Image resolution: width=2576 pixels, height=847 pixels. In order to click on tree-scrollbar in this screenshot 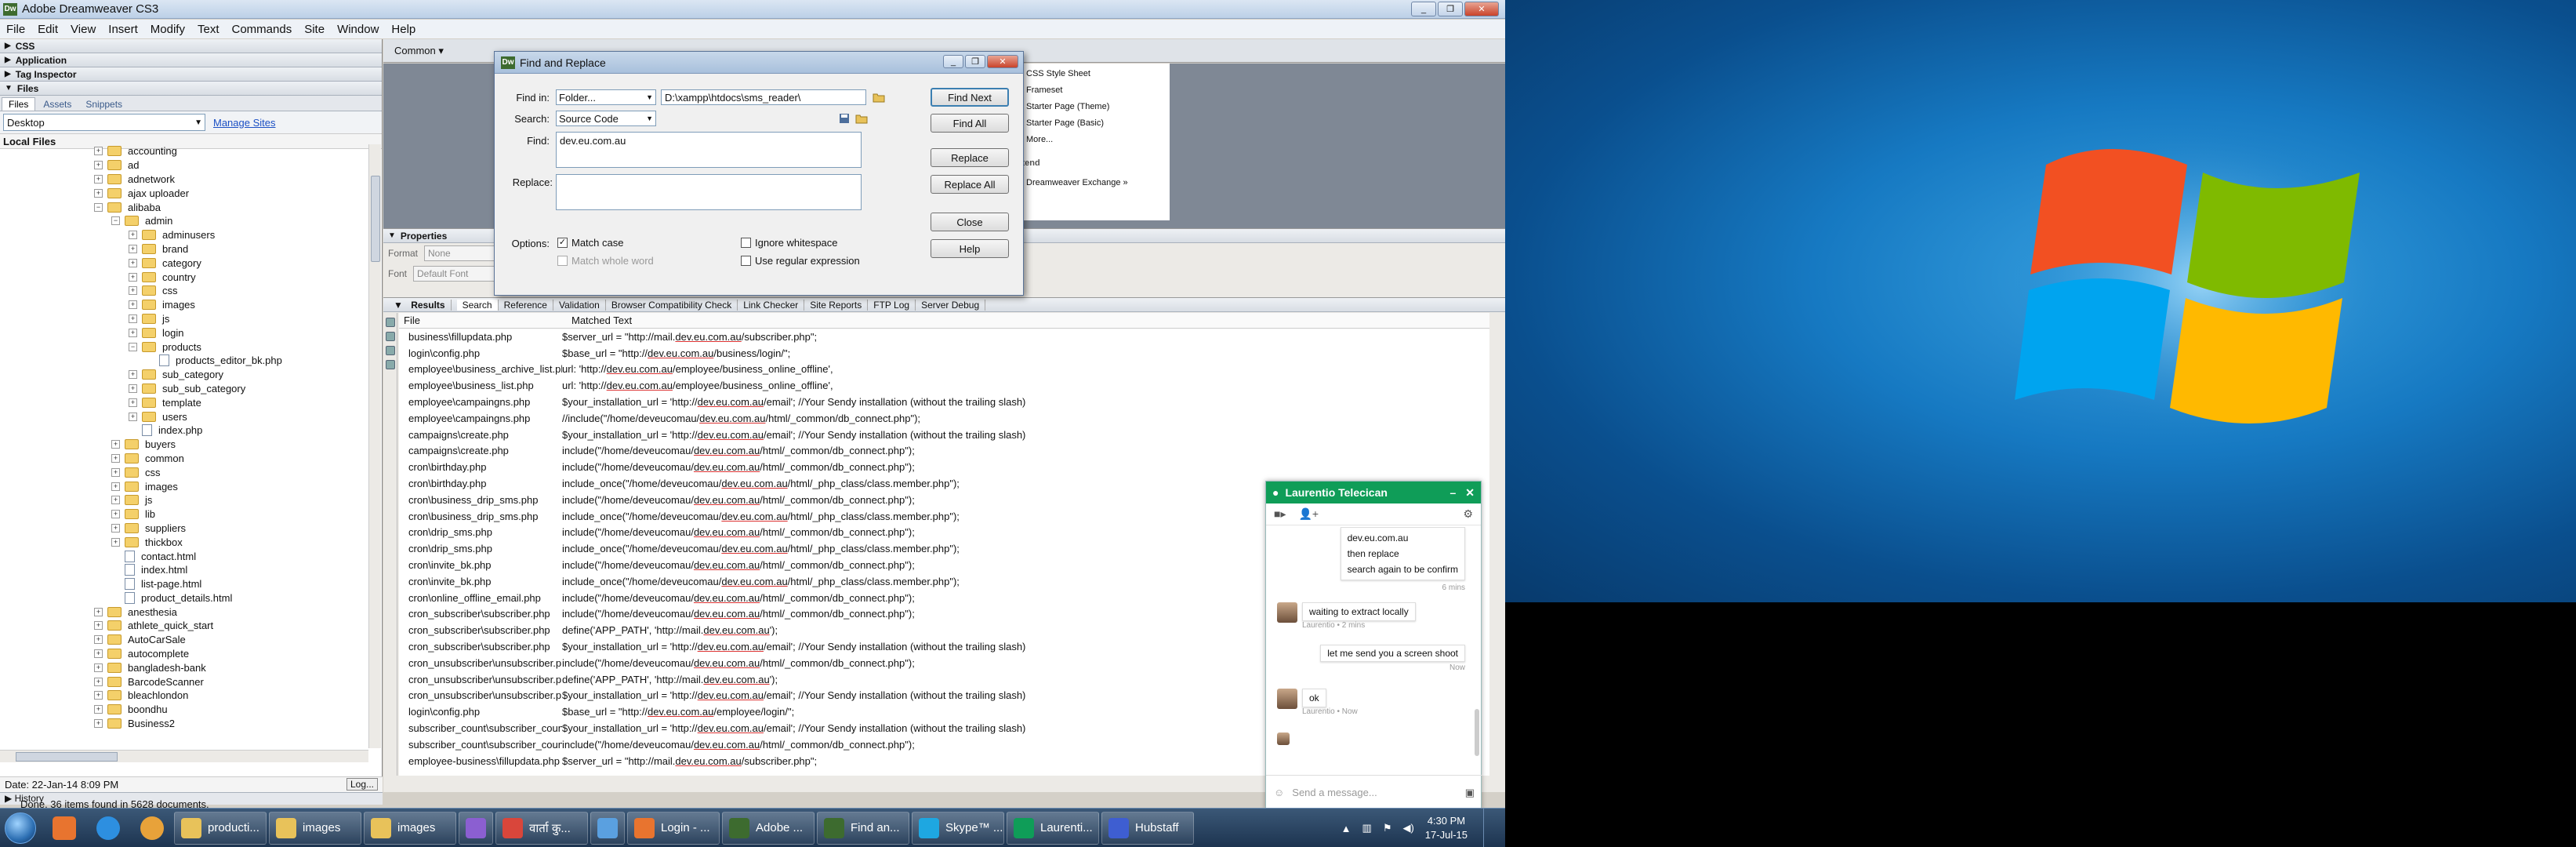, I will do `click(375, 446)`.